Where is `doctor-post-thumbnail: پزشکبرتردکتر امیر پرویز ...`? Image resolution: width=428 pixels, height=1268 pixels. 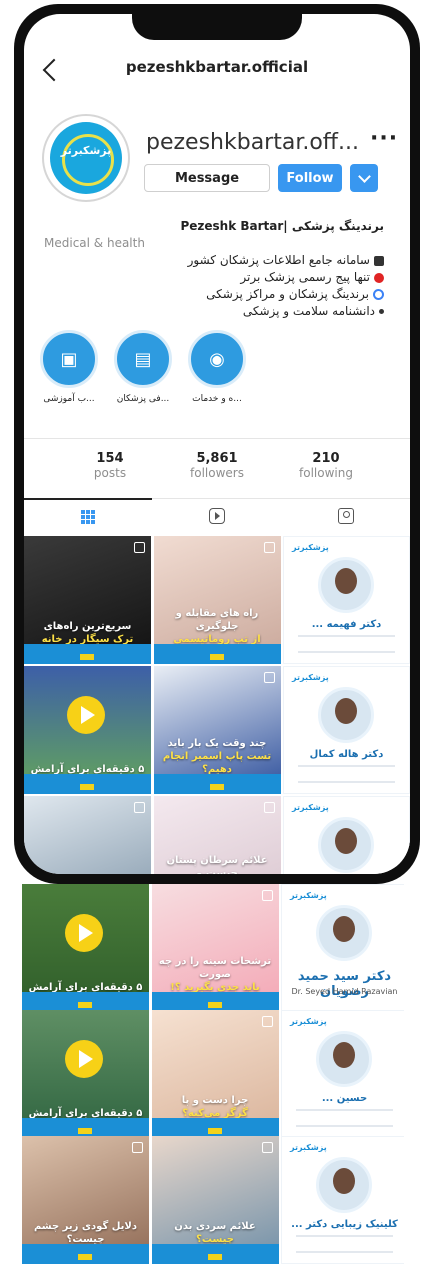 doctor-post-thumbnail: پزشکبرتردکتر امیر پرویز ... is located at coordinates (346, 835).